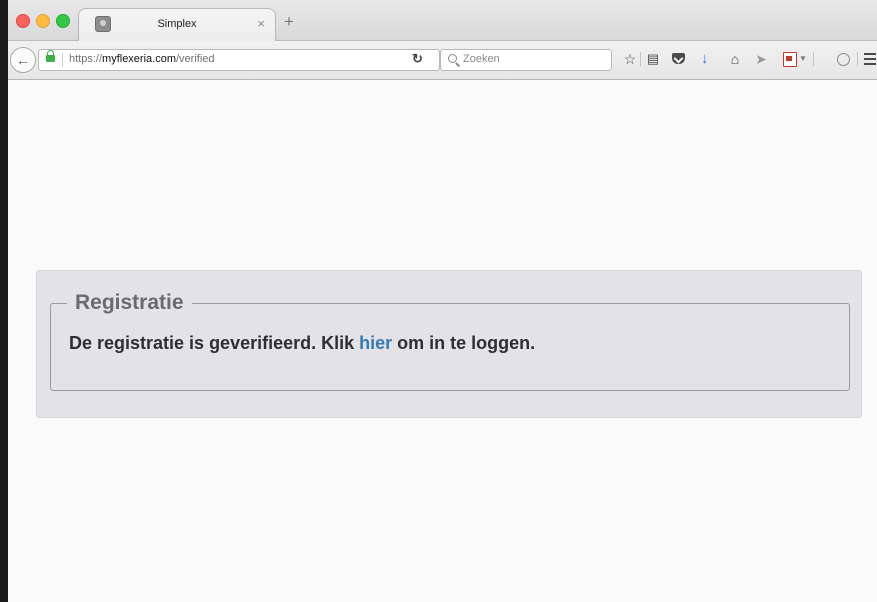 Image resolution: width=877 pixels, height=602 pixels. Describe the element at coordinates (289, 21) in the screenshot. I see `new-tab-button: +` at that location.